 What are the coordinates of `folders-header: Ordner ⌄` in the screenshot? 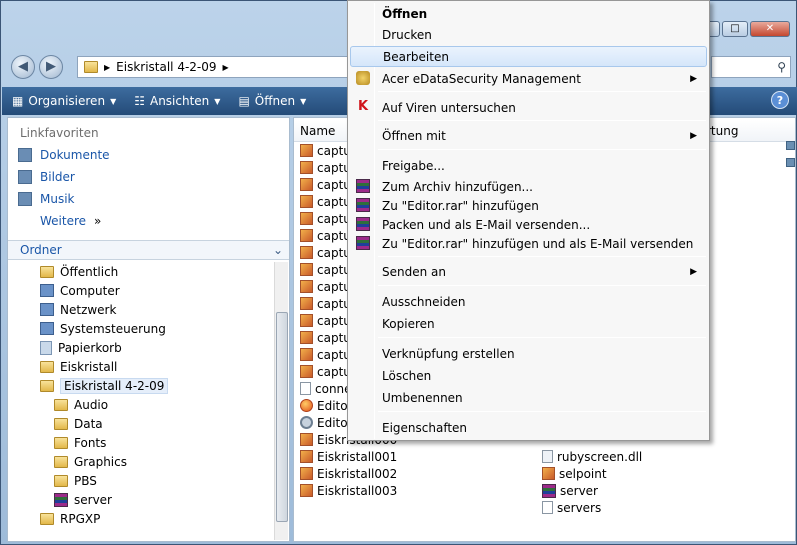 It's located at (148, 250).